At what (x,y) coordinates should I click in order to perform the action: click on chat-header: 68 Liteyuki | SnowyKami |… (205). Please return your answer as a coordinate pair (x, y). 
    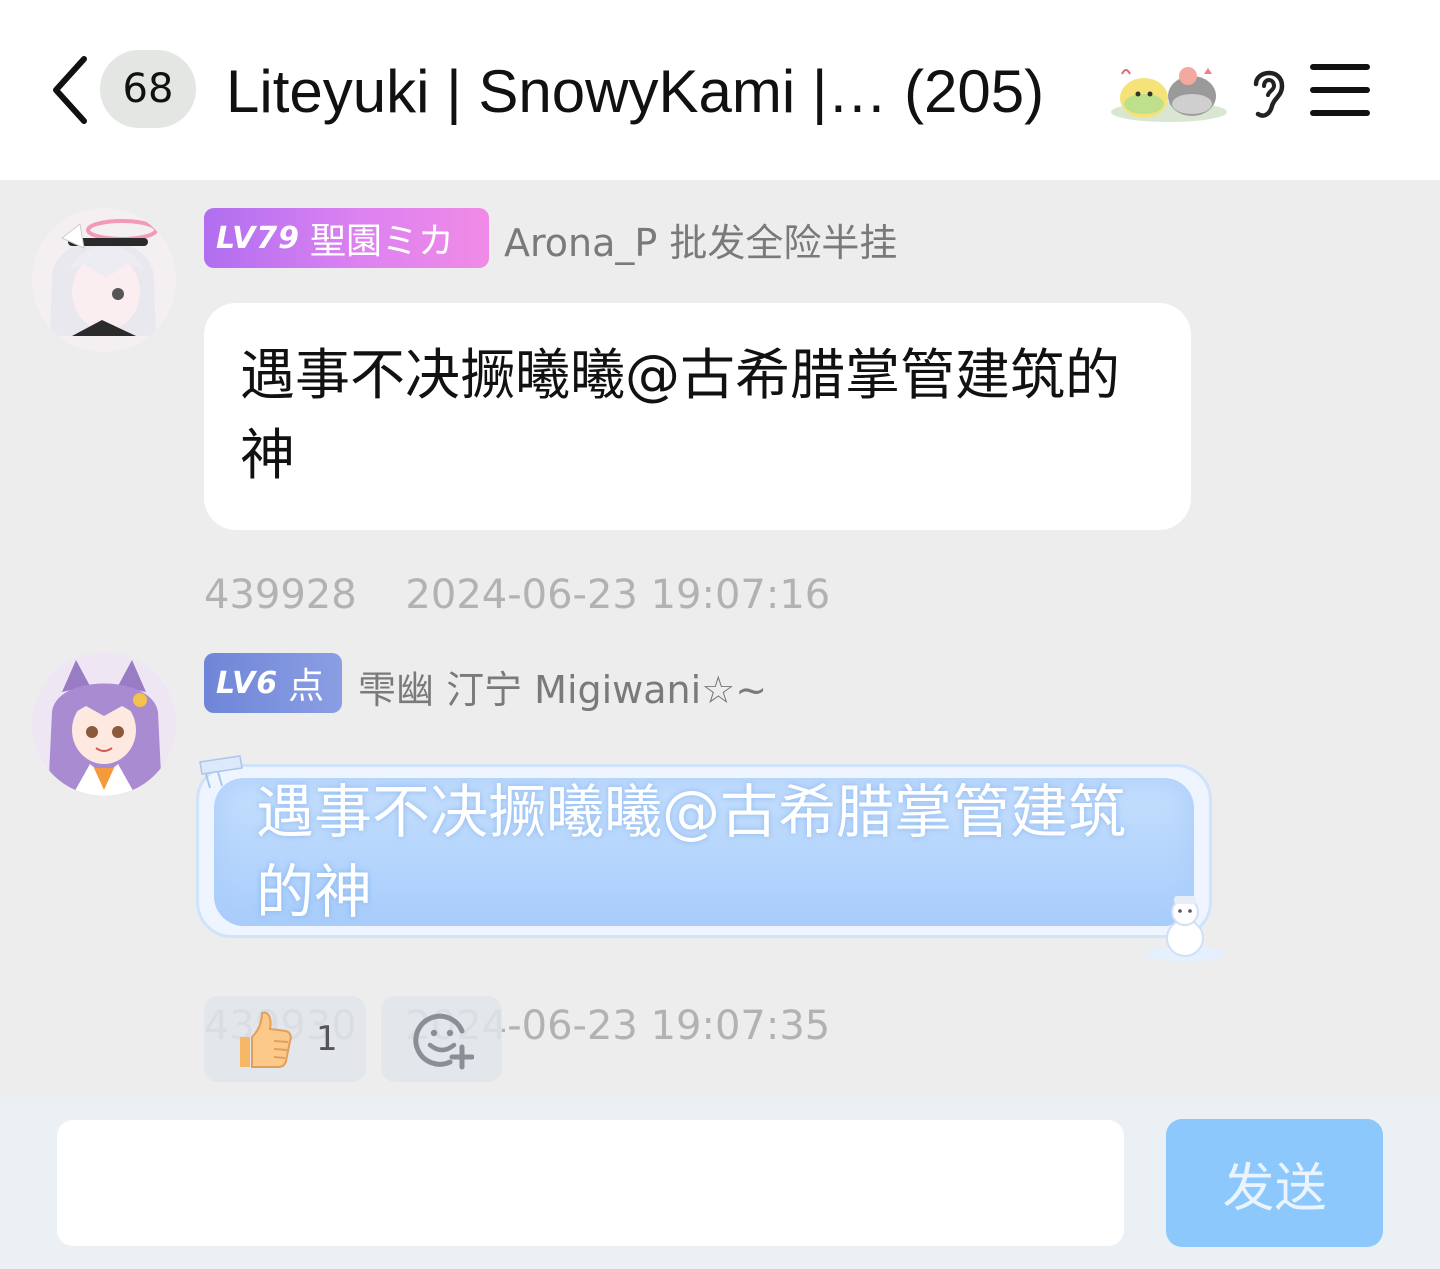
    Looking at the image, I should click on (720, 90).